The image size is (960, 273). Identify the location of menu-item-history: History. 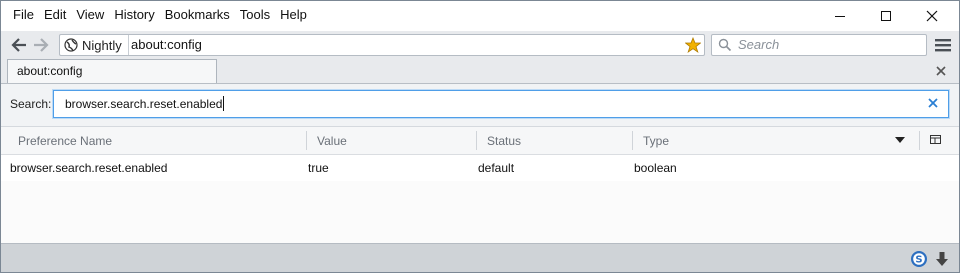
(134, 15).